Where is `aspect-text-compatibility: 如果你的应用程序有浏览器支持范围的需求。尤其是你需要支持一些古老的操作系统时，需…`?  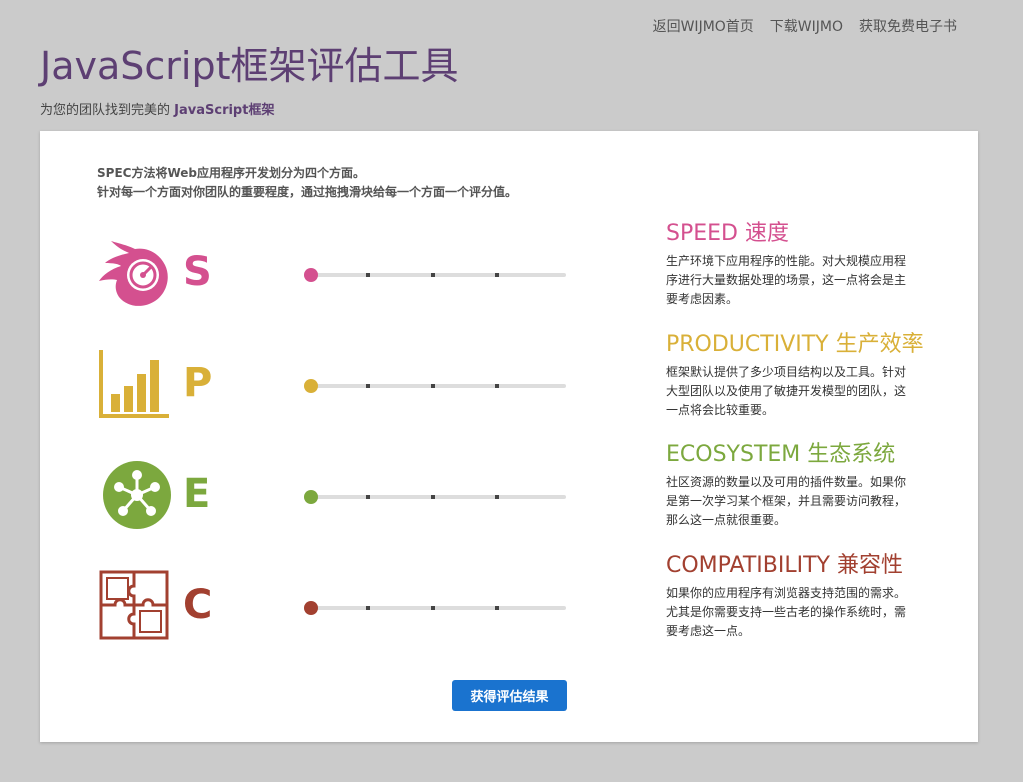
aspect-text-compatibility: 如果你的应用程序有浏览器支持范围的需求。尤其是你需要支持一些古老的操作系统时，需… is located at coordinates (786, 612).